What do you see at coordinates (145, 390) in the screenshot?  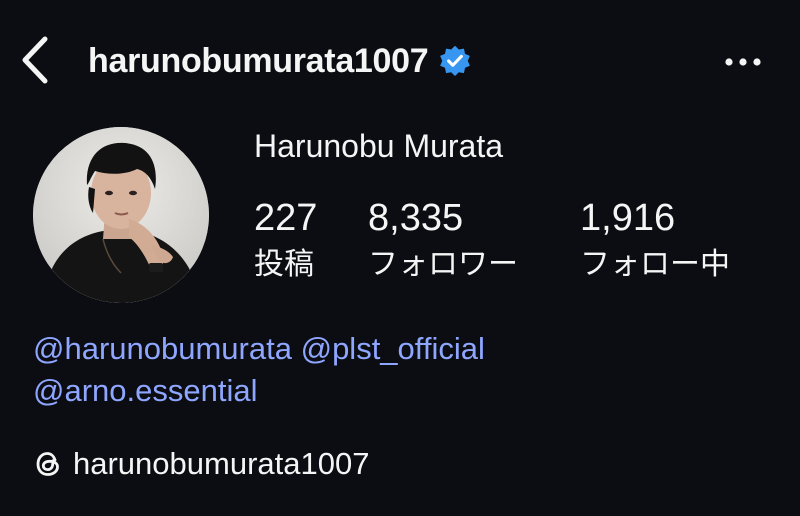 I see `mention-link: @arno.essential` at bounding box center [145, 390].